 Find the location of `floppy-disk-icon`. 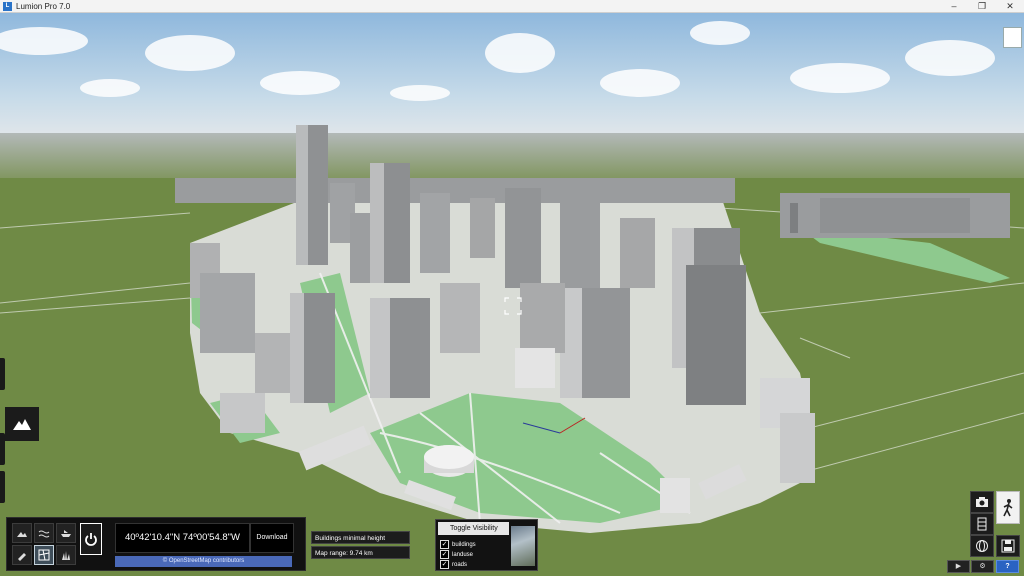

floppy-disk-icon is located at coordinates (1008, 546).